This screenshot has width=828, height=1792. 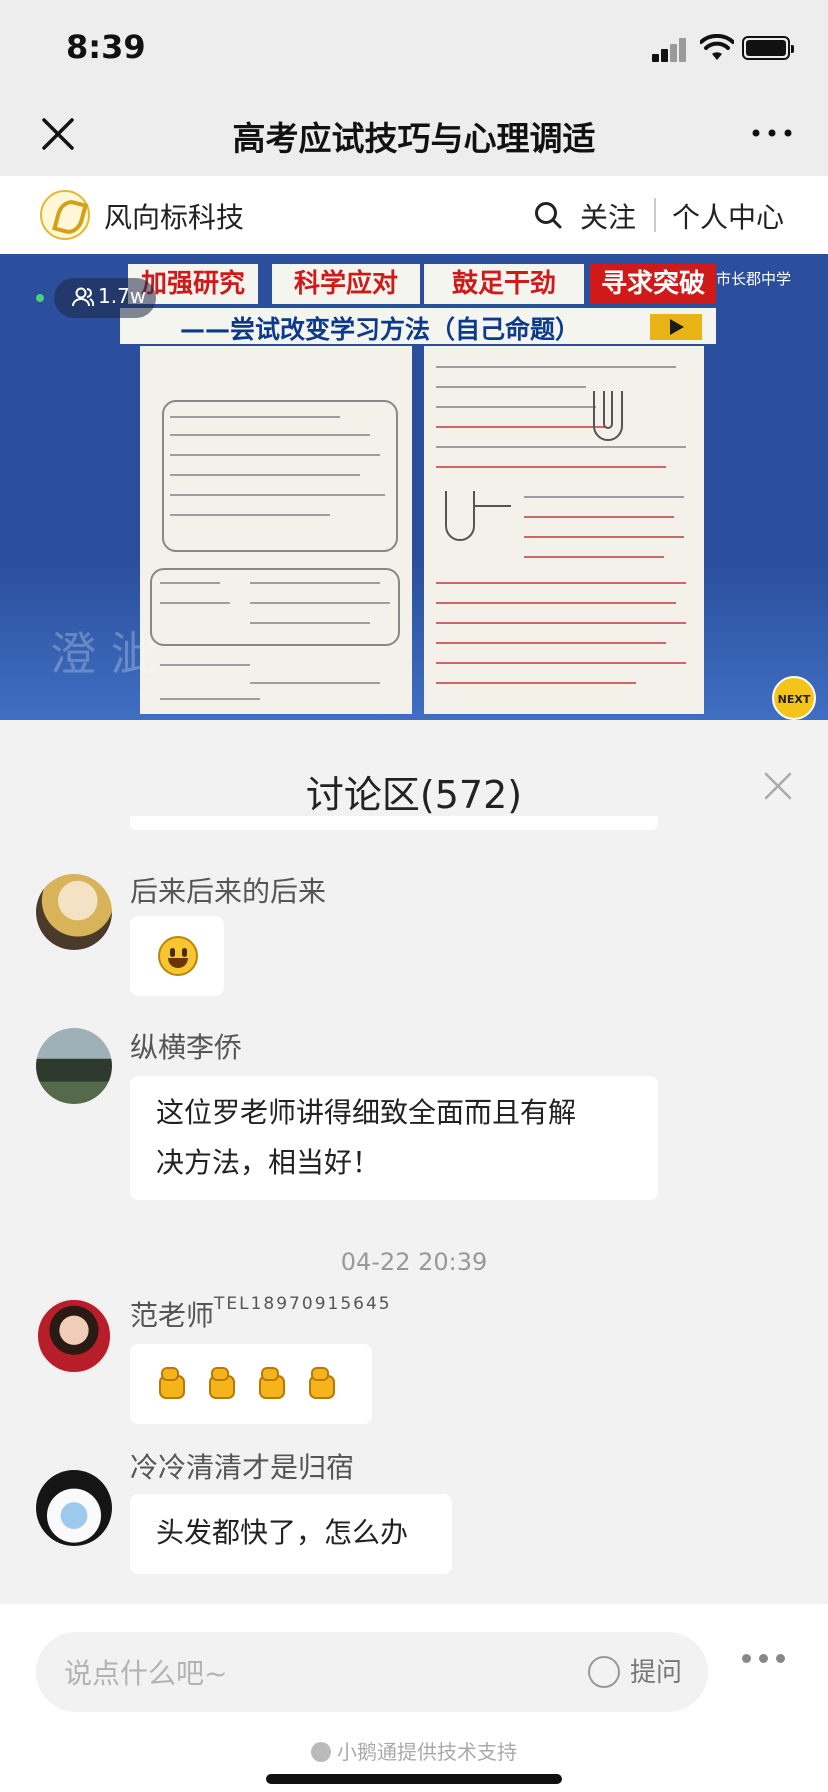 I want to click on status-time: 8:39, so click(x=106, y=47).